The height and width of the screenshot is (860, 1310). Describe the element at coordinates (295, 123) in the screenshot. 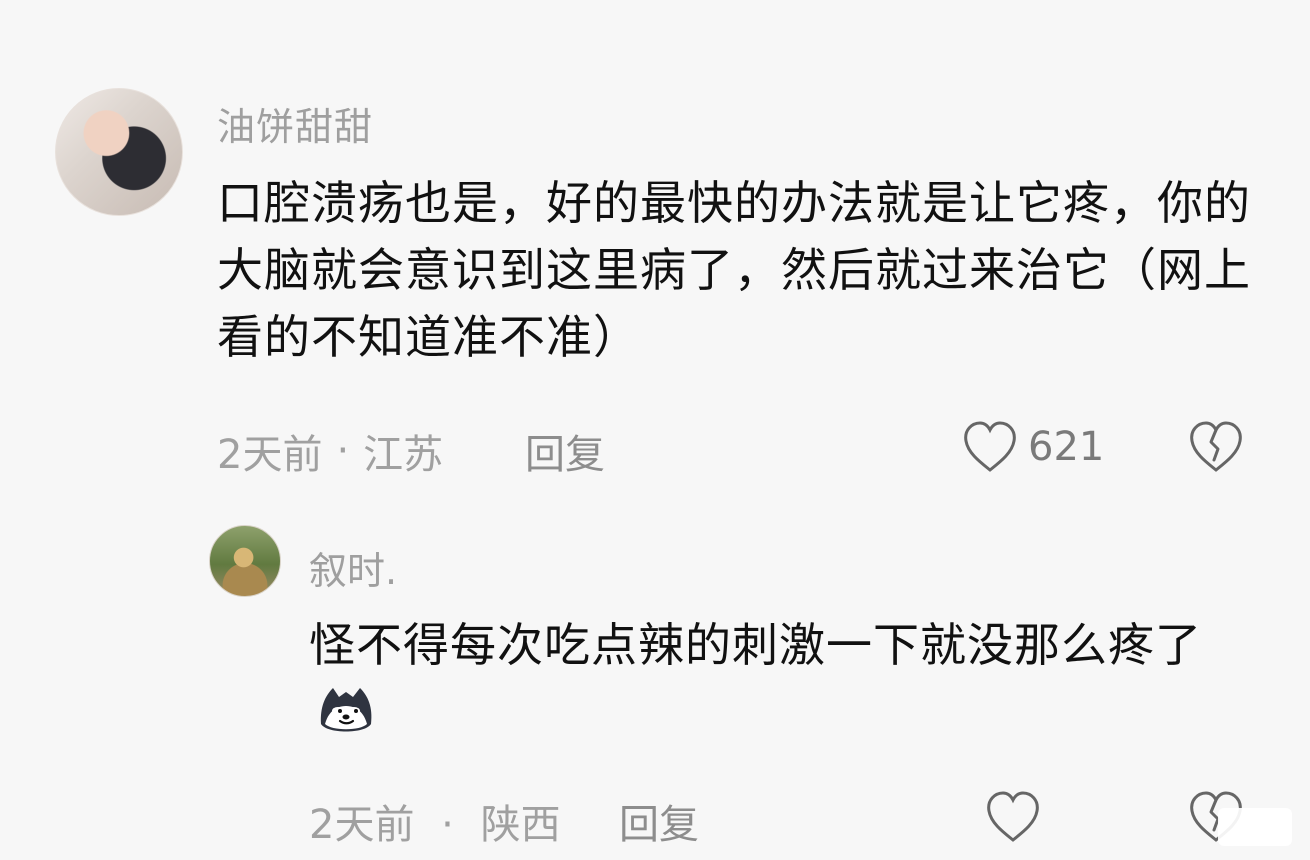

I see `comment-username: 油饼甜甜` at that location.